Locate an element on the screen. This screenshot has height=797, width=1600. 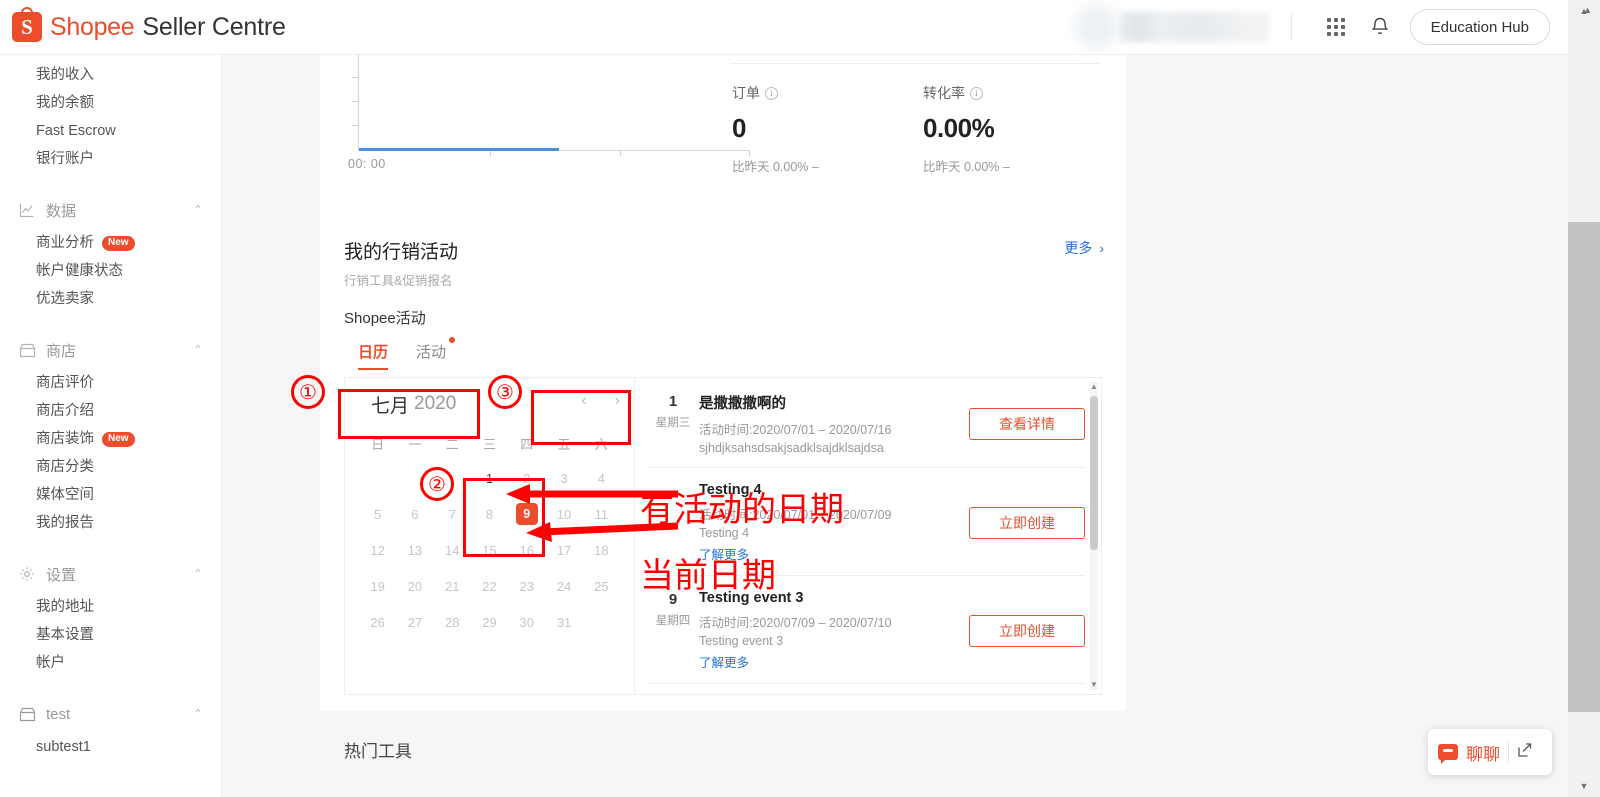
calendar-year-label: 2020 is located at coordinates (435, 403).